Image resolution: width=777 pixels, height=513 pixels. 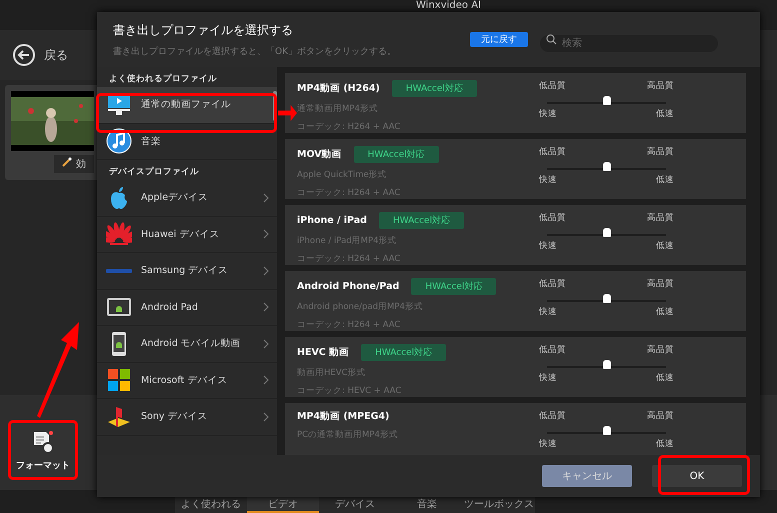 What do you see at coordinates (515, 169) in the screenshot?
I see `profile-card: MOV動画 HWAccel対応 Apple QuickTime形式 コーデック: H264 + AAC 低品質 高品質 快速 低速` at bounding box center [515, 169].